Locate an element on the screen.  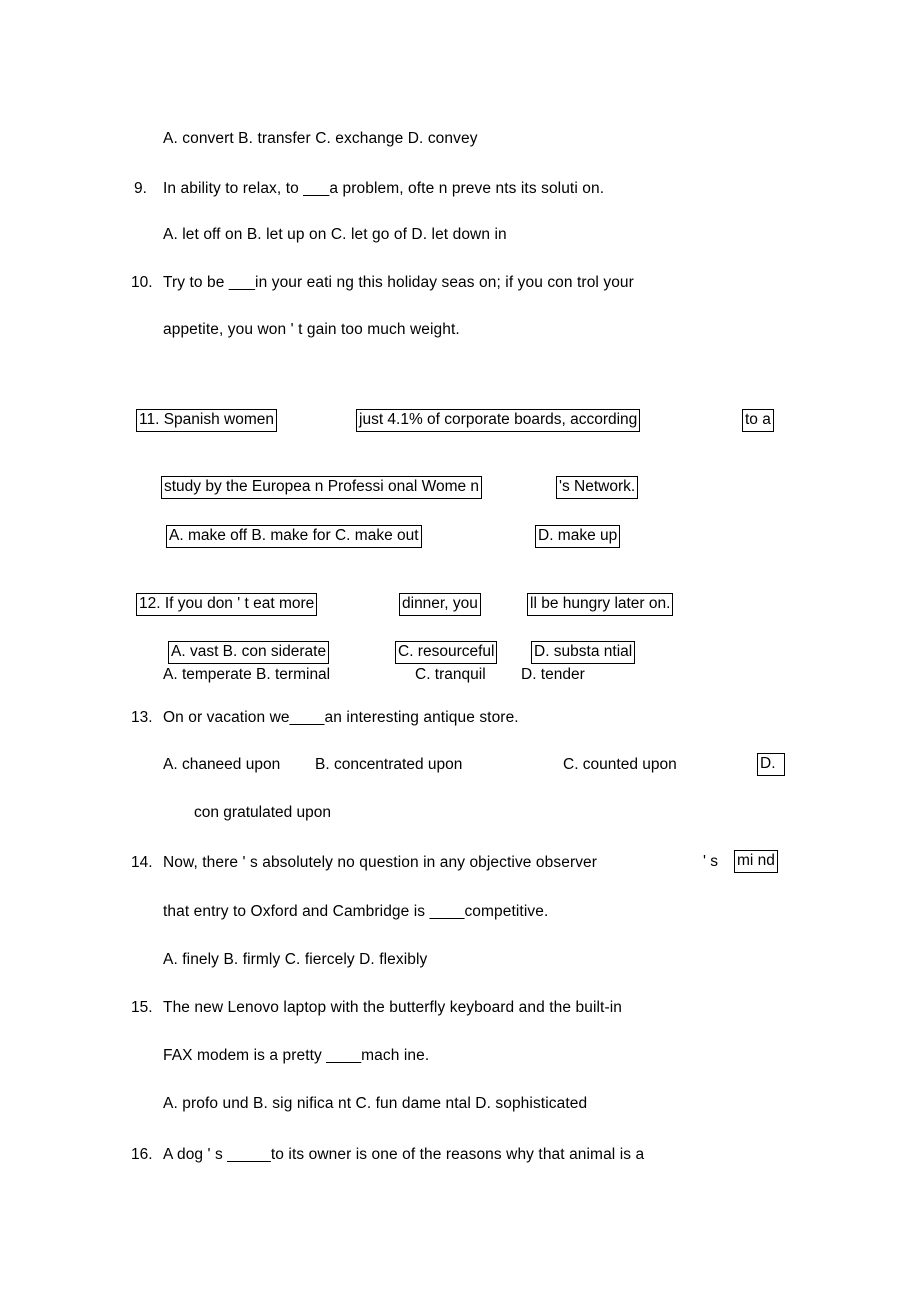
q13-number: 13. is located at coordinates (142, 717).